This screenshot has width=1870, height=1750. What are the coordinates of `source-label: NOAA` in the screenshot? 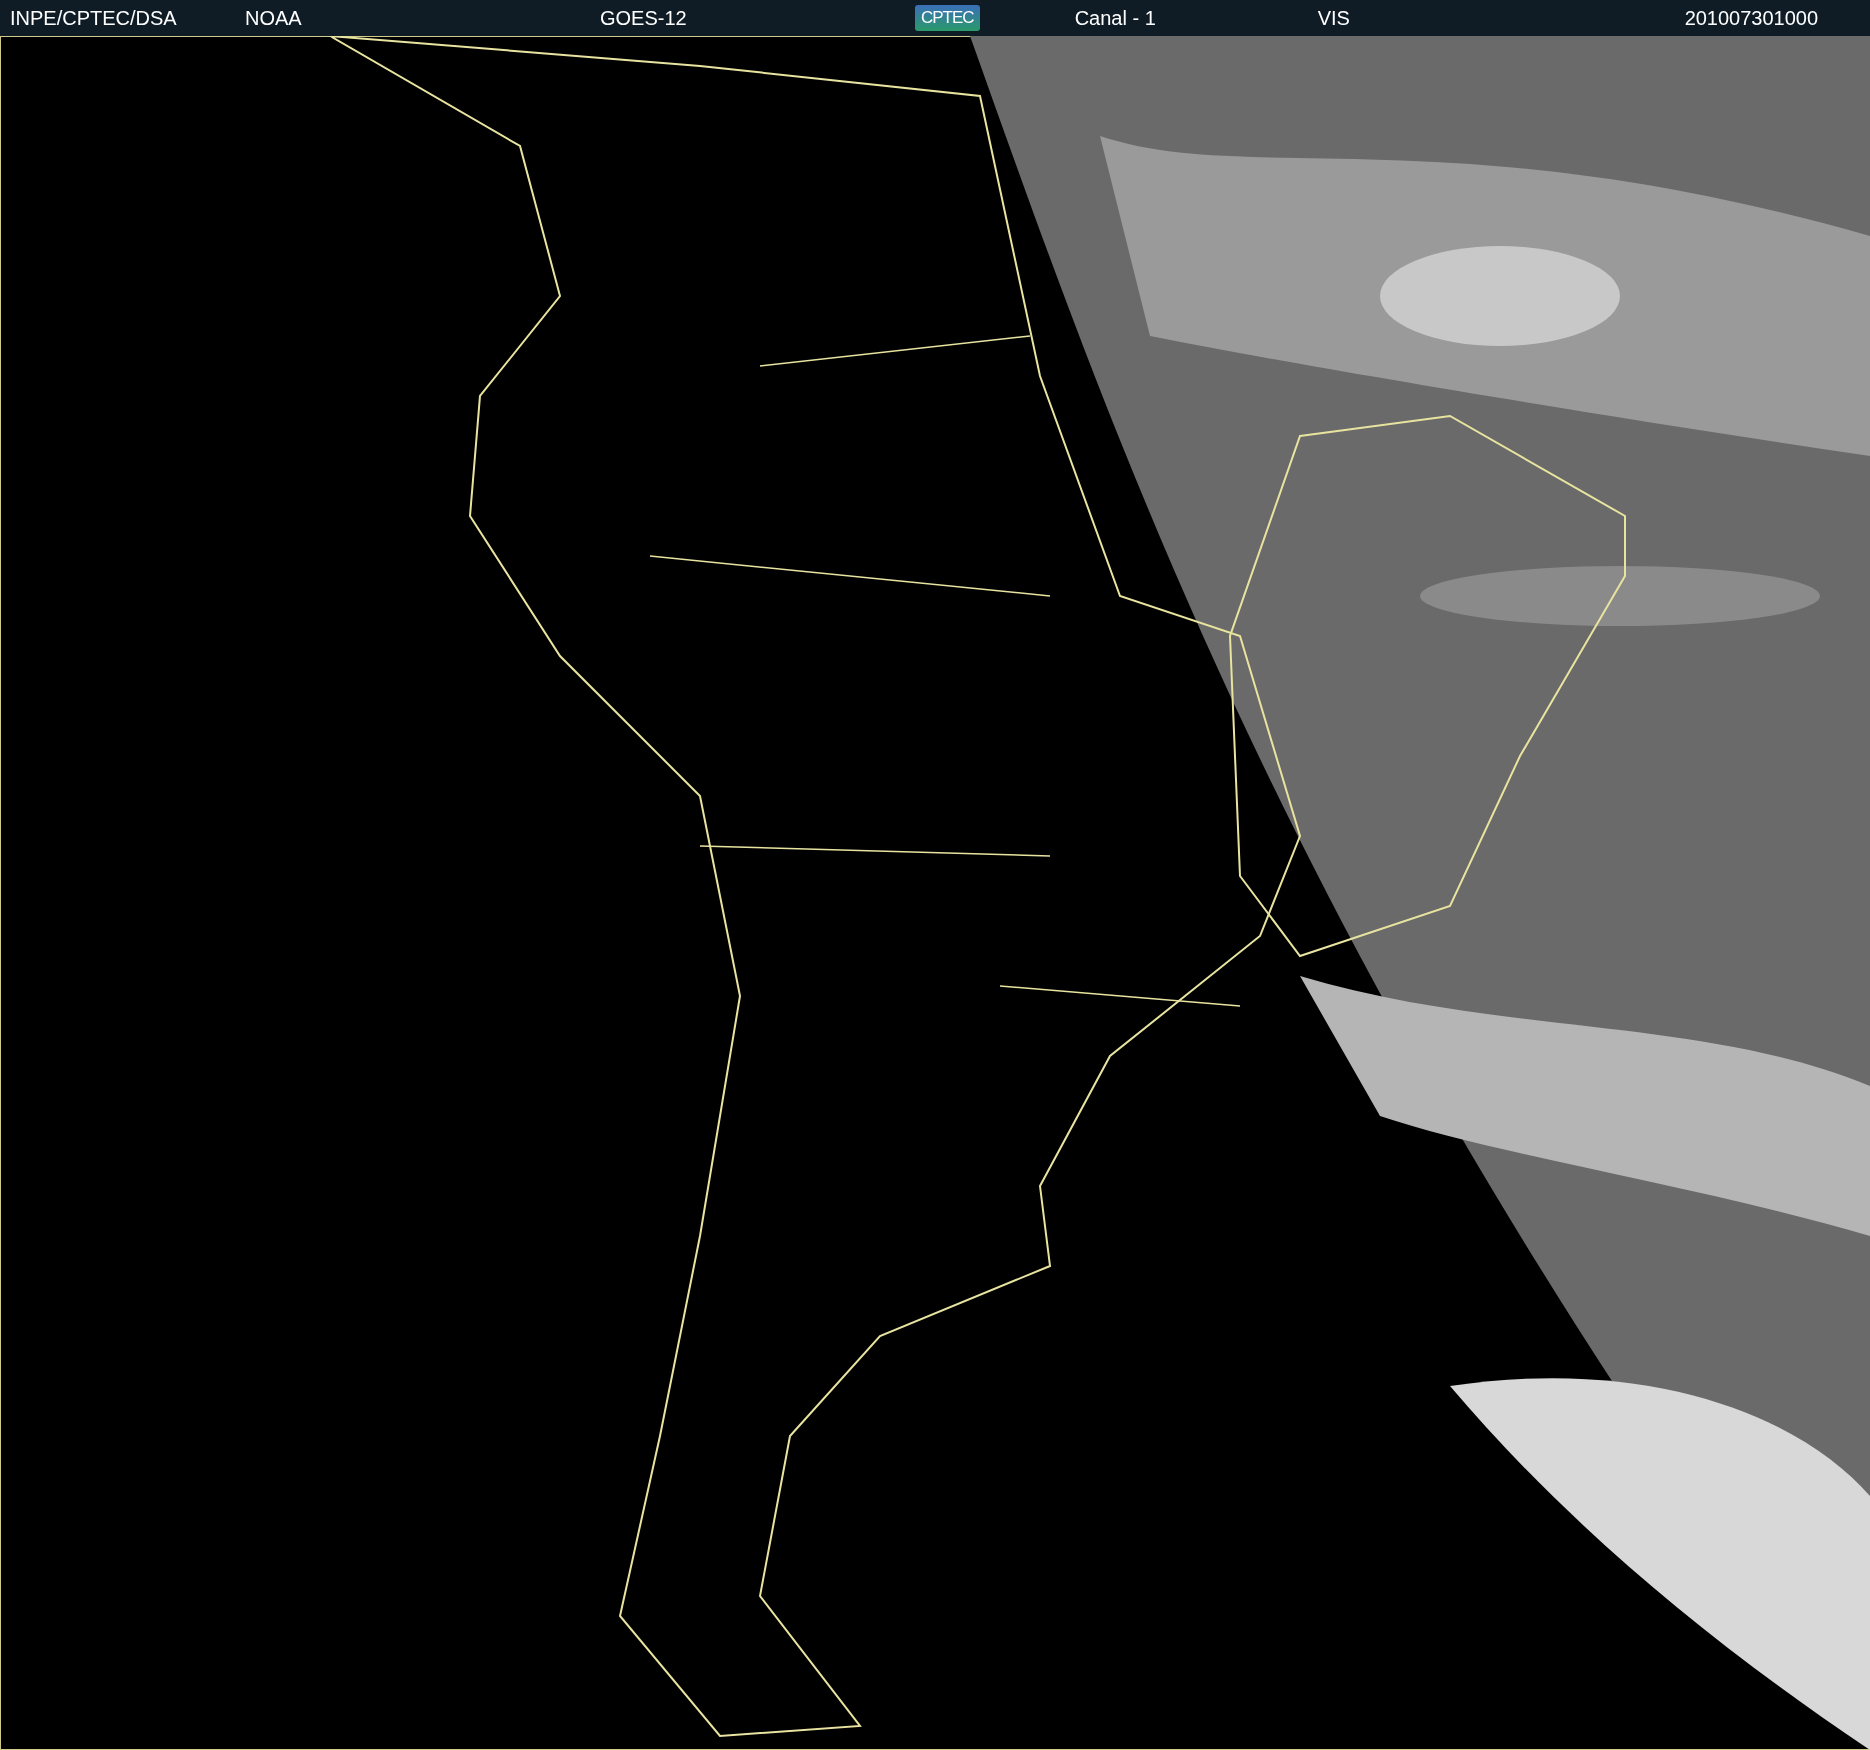 It's located at (274, 18).